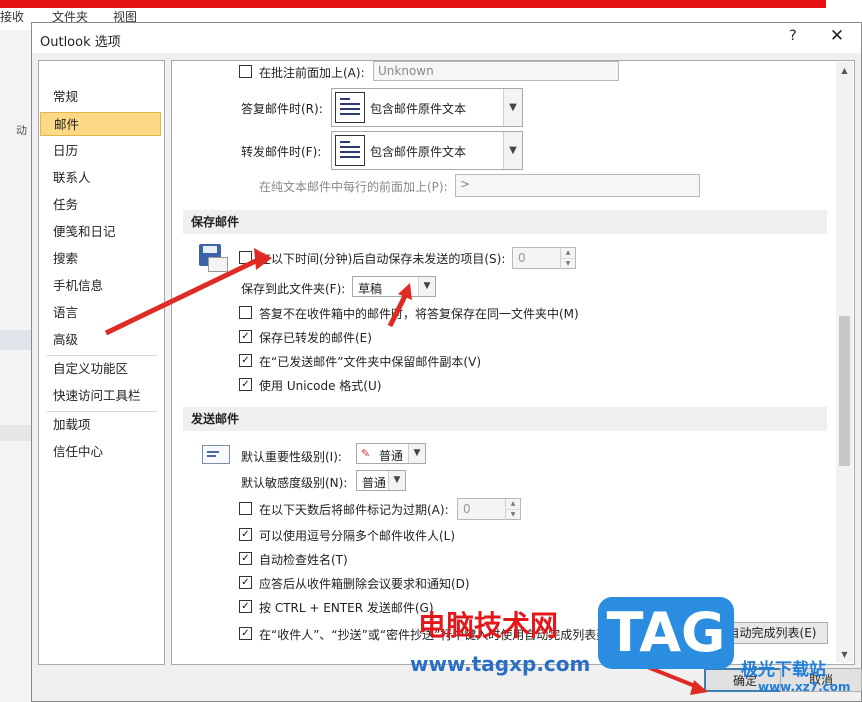 This screenshot has width=862, height=702. Describe the element at coordinates (370, 362) in the screenshot. I see `keep-sent-copy-label: 在“已发送邮件”文件夹中保留邮件副本(V)` at that location.